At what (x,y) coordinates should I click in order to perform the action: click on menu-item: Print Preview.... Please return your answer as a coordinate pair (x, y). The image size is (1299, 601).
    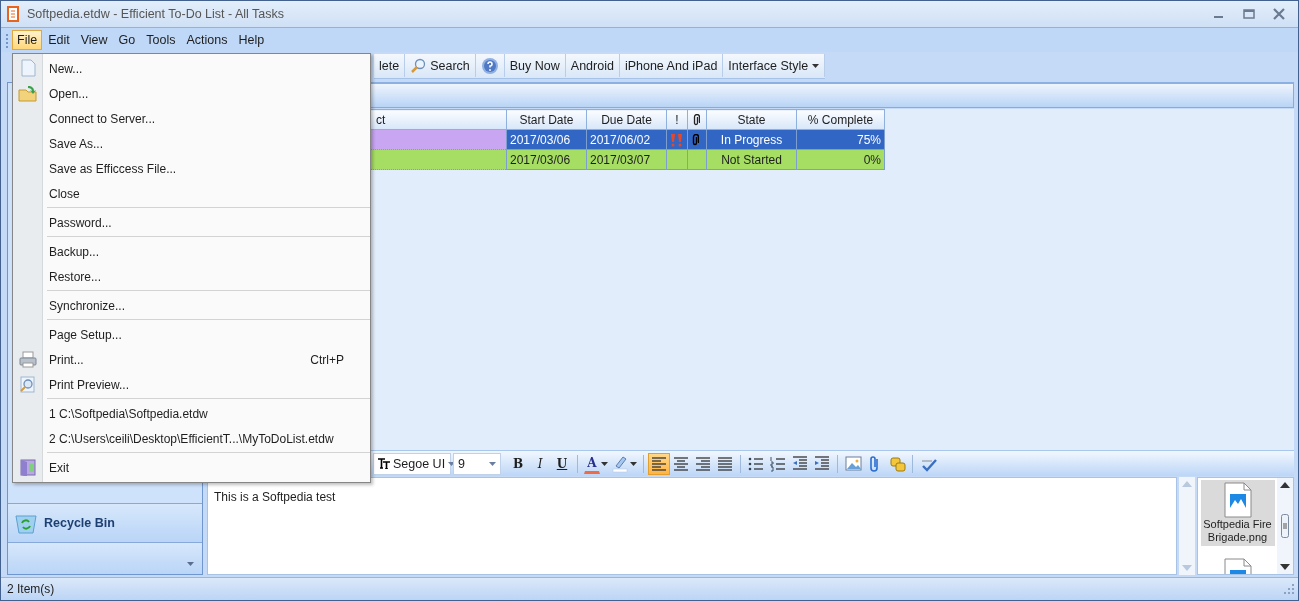
    Looking at the image, I should click on (191, 384).